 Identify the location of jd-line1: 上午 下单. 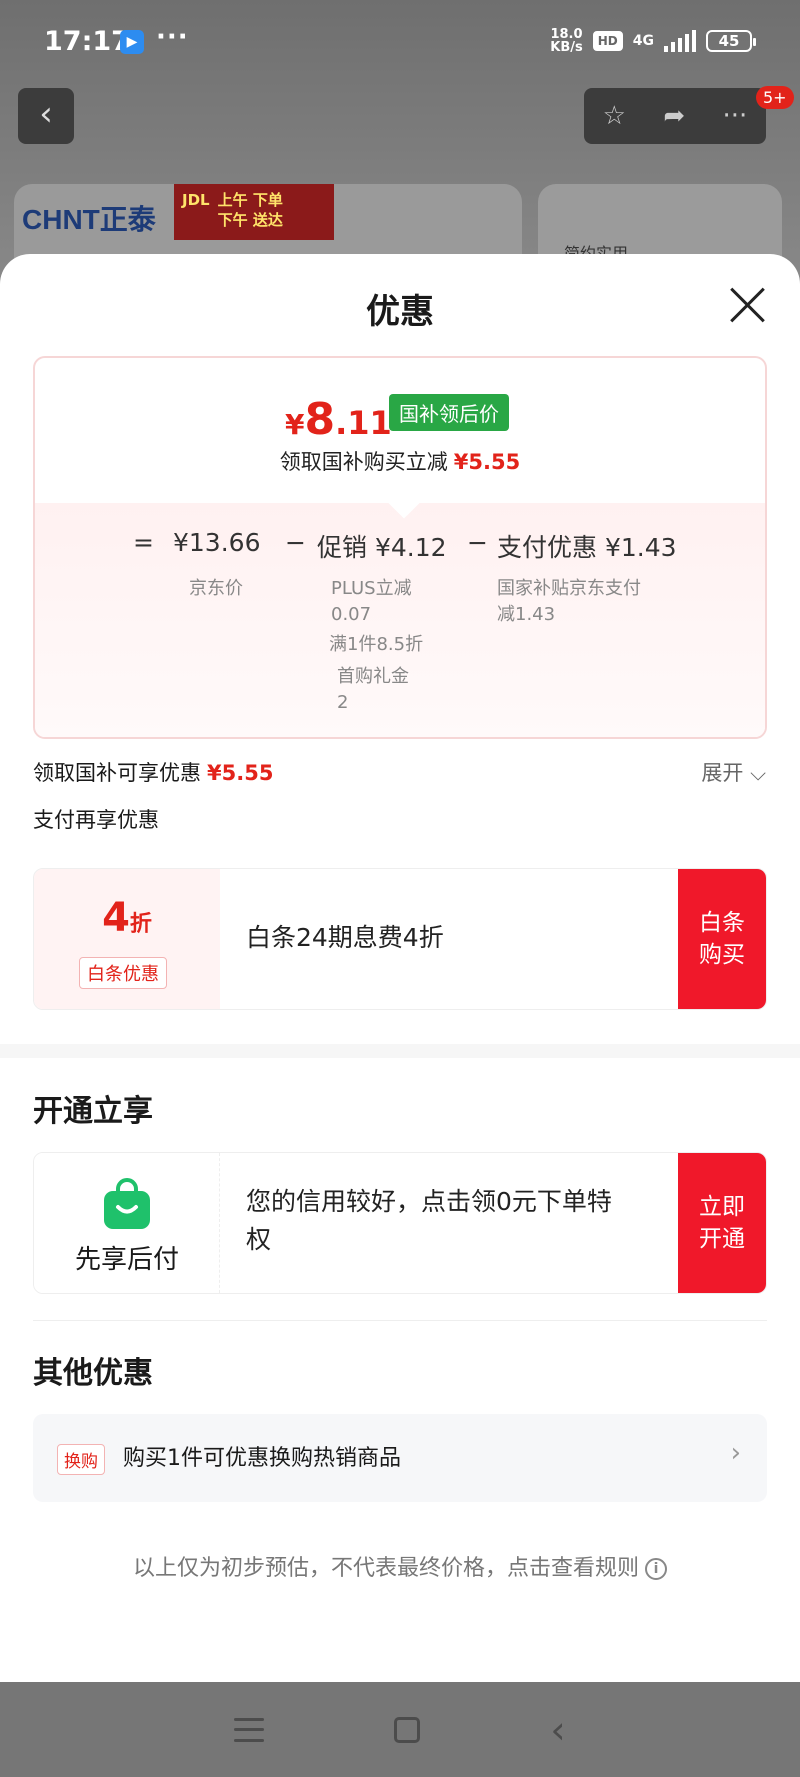
(250, 200).